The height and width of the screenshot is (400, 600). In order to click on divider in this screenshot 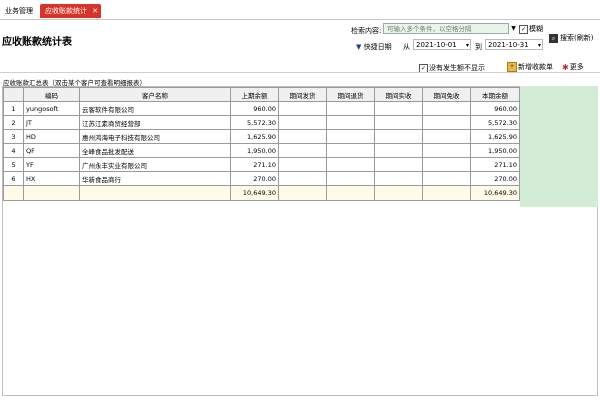, I will do `click(300, 72)`.